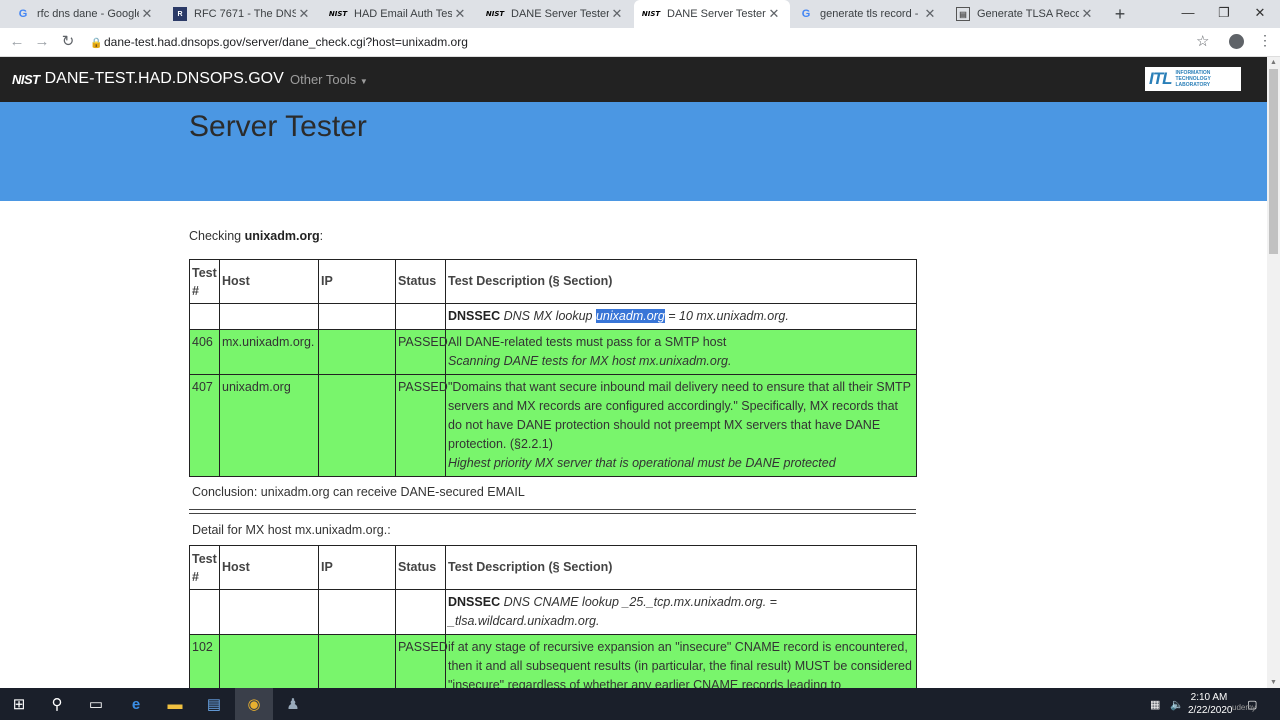 This screenshot has height=720, width=1280. Describe the element at coordinates (26, 79) in the screenshot. I see `nist-logo: NIST` at that location.